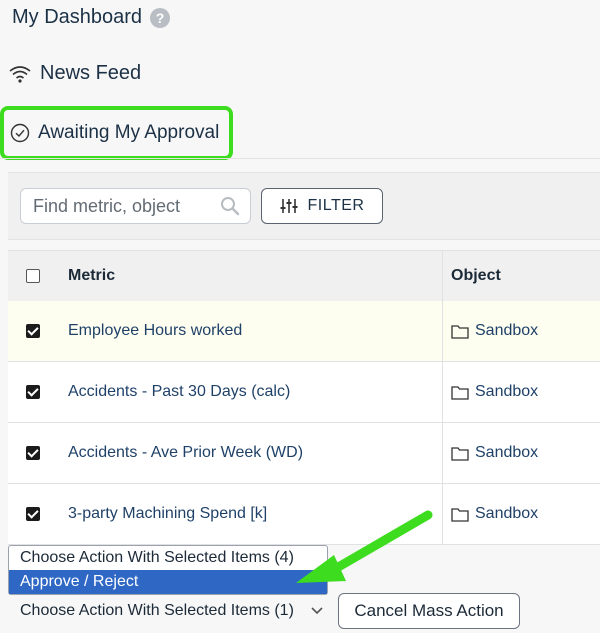 The height and width of the screenshot is (633, 600). Describe the element at coordinates (20, 74) in the screenshot. I see `wifi-icon` at that location.